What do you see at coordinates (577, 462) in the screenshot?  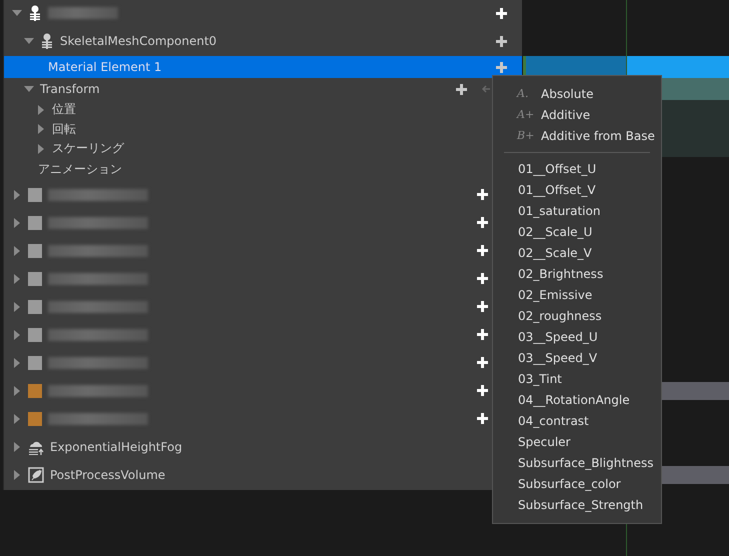 I see `menu-item: Subsurface_Blightness` at bounding box center [577, 462].